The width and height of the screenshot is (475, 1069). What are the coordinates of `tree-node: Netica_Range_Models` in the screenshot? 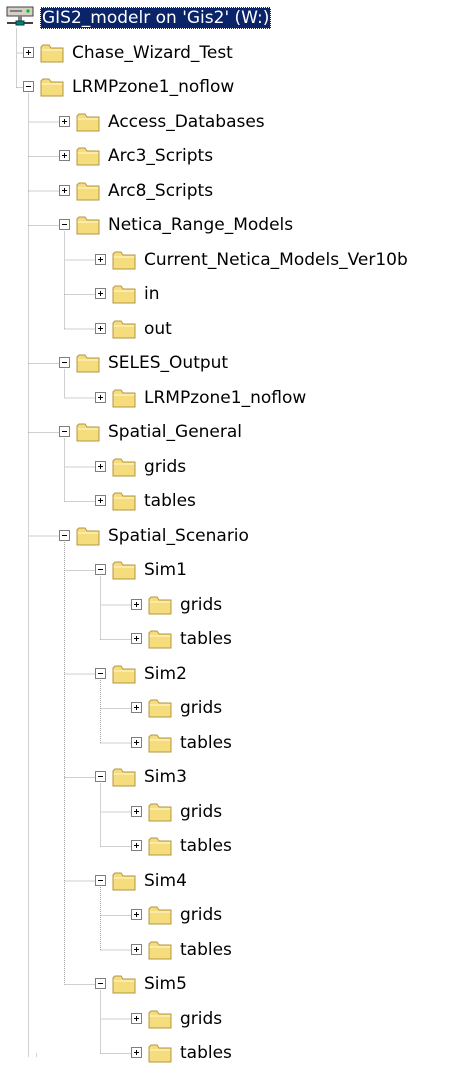 It's located at (237, 226).